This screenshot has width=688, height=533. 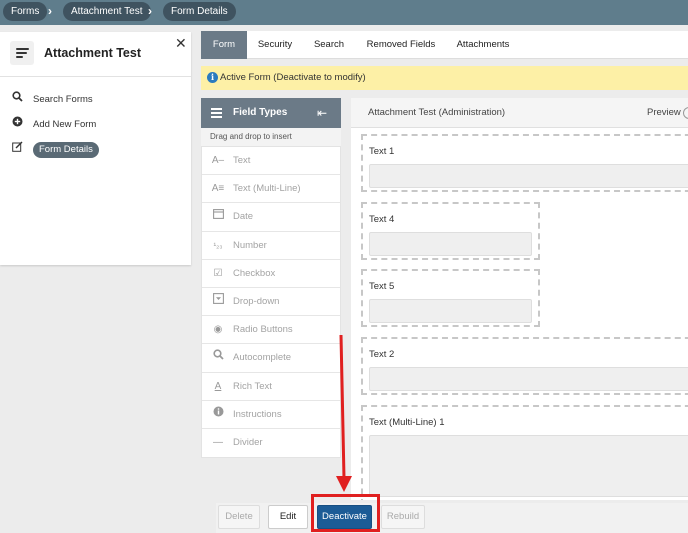 I want to click on number-icon: ¹₂₃, so click(x=218, y=245).